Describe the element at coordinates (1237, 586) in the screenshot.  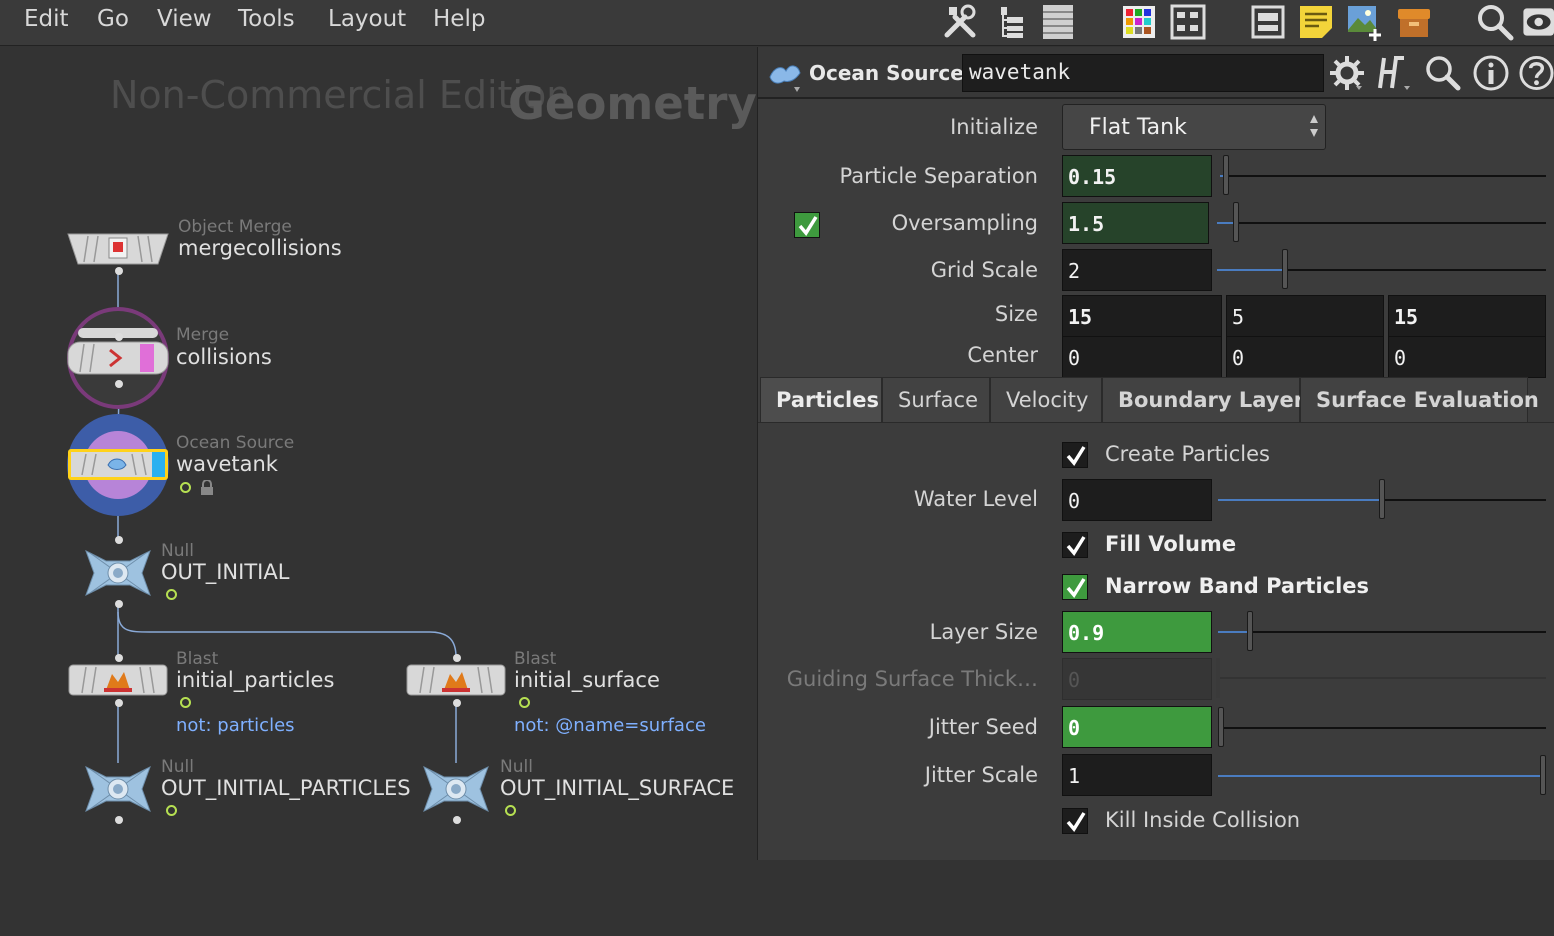
I see `narrow-band-label: Narrow Band Particles` at that location.